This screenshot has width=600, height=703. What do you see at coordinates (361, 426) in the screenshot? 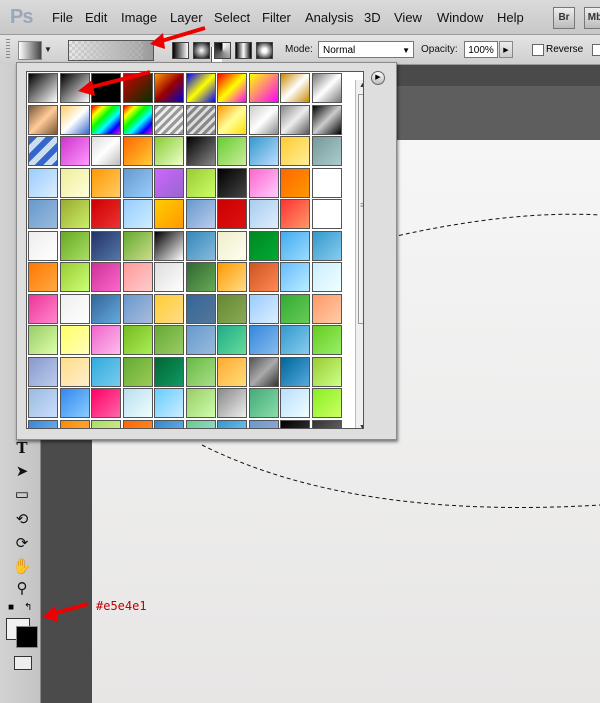
I see `scroll-down-icon: ▼` at bounding box center [361, 426].